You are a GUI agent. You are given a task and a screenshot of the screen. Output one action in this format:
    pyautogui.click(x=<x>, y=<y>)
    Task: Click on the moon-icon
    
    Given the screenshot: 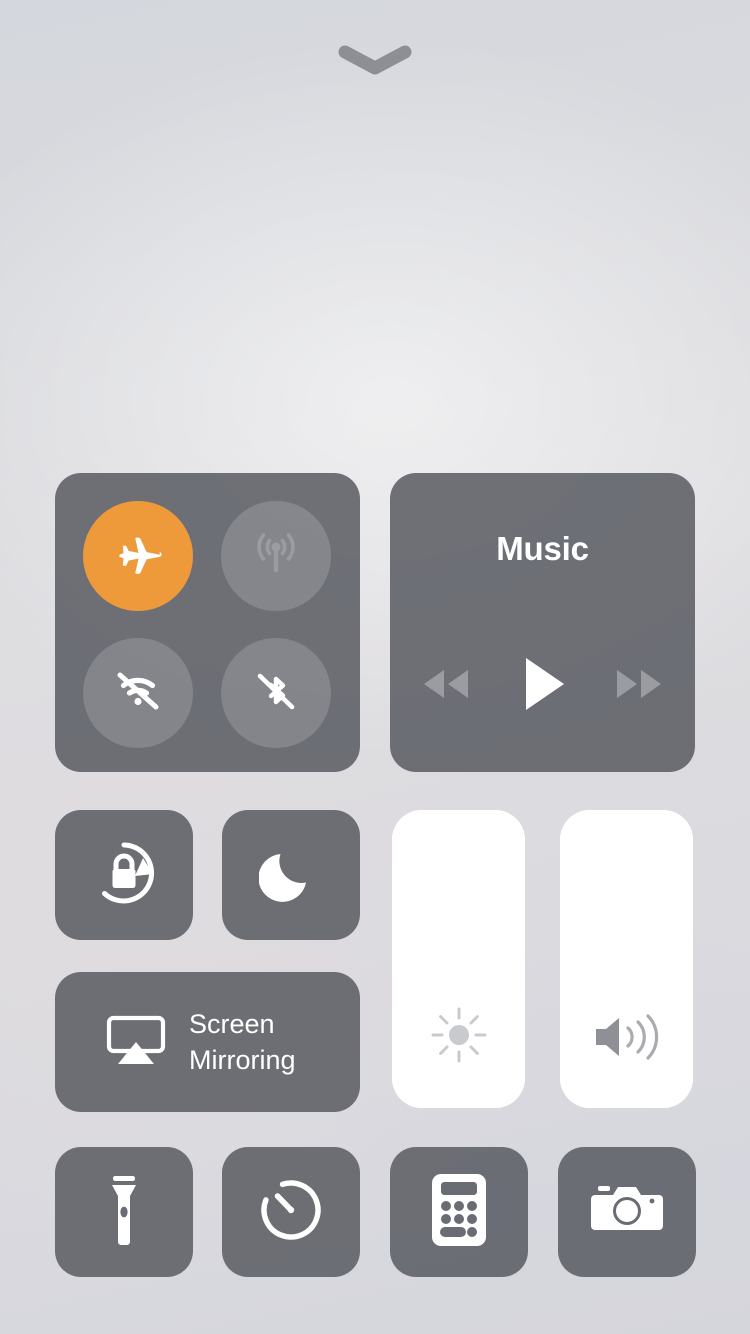 What is the action you would take?
    pyautogui.click(x=290, y=875)
    